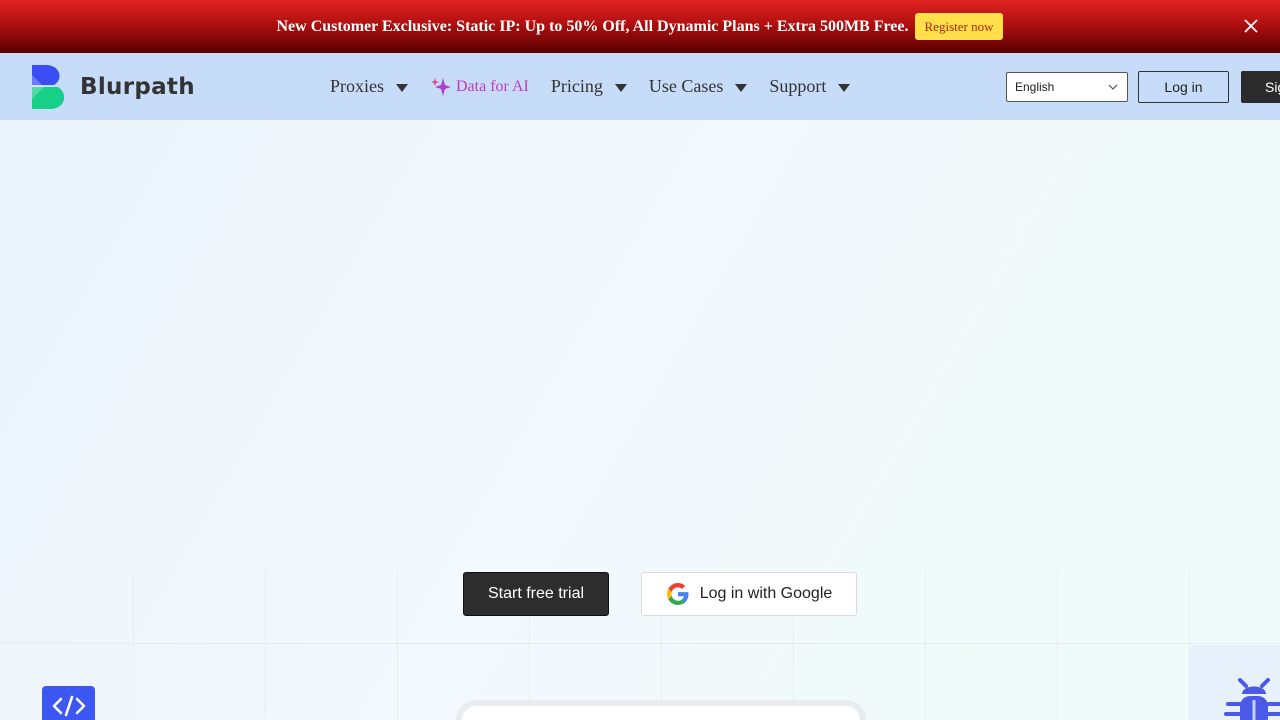  What do you see at coordinates (1067, 87) in the screenshot?
I see `language-select: English` at bounding box center [1067, 87].